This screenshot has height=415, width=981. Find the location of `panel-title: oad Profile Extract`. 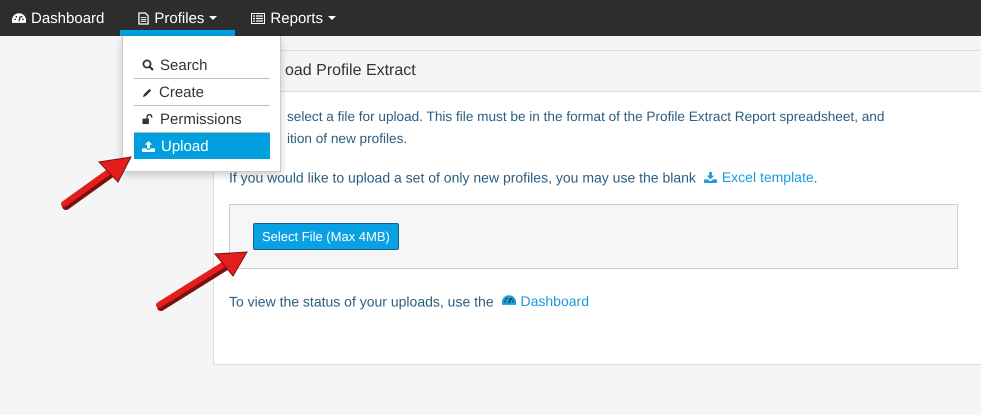

panel-title: oad Profile Extract is located at coordinates (350, 71).